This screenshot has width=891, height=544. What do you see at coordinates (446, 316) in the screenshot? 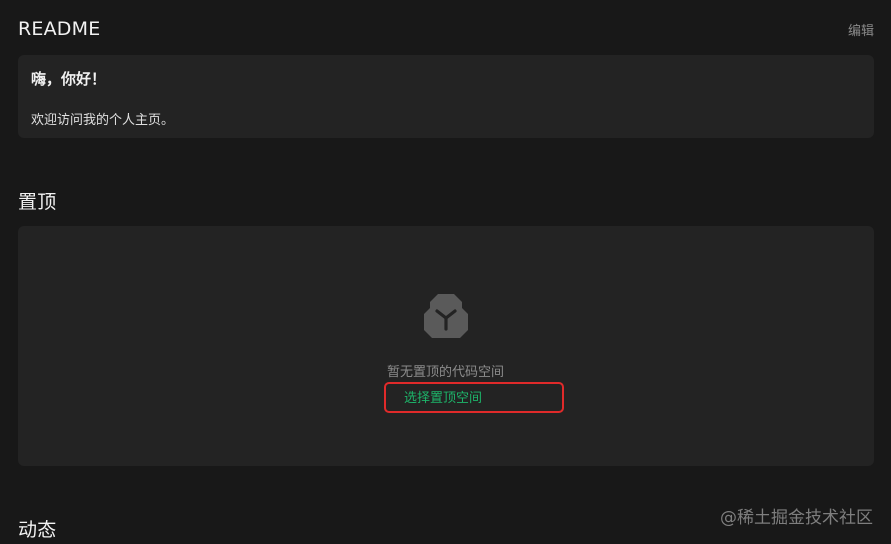
I see `cube-box-icon` at bounding box center [446, 316].